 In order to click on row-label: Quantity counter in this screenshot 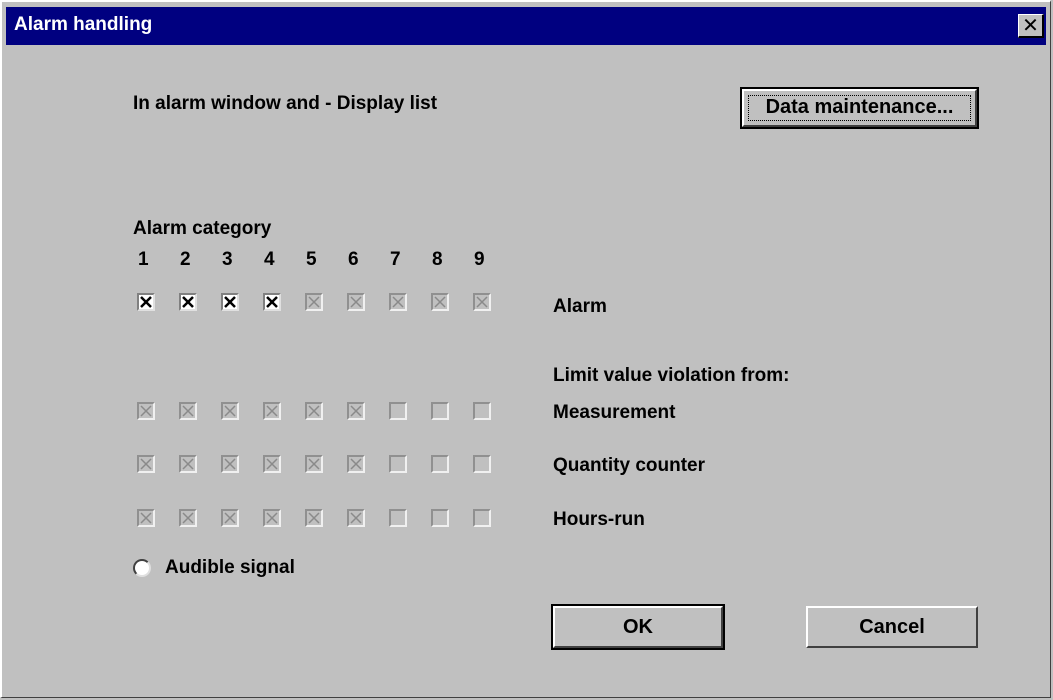, I will do `click(629, 465)`.